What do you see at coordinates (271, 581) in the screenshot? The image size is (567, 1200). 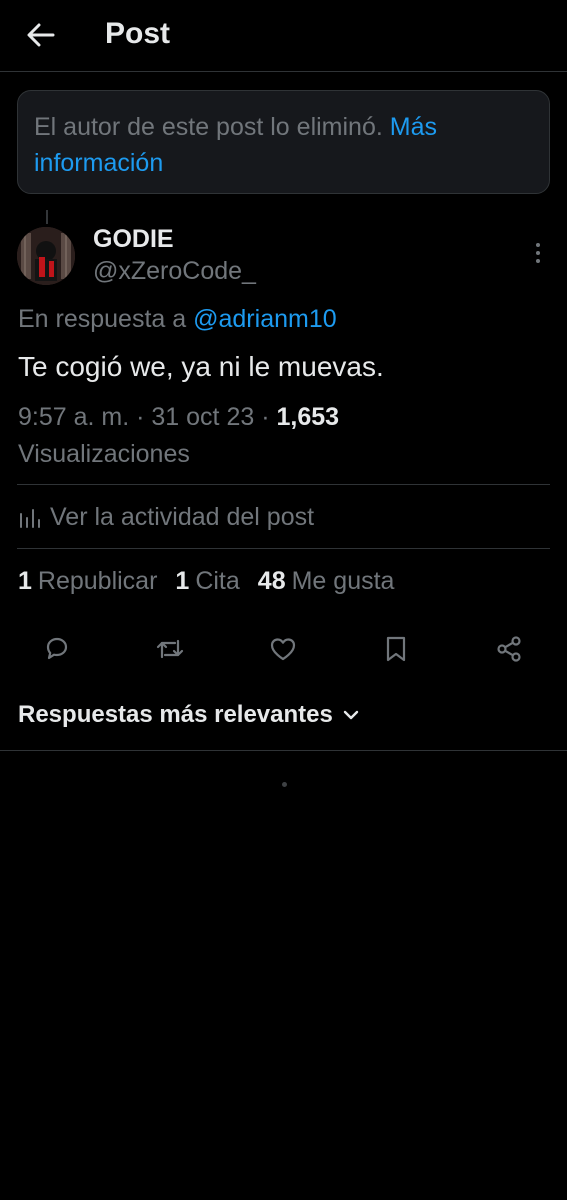 I see `likes-count: 48` at bounding box center [271, 581].